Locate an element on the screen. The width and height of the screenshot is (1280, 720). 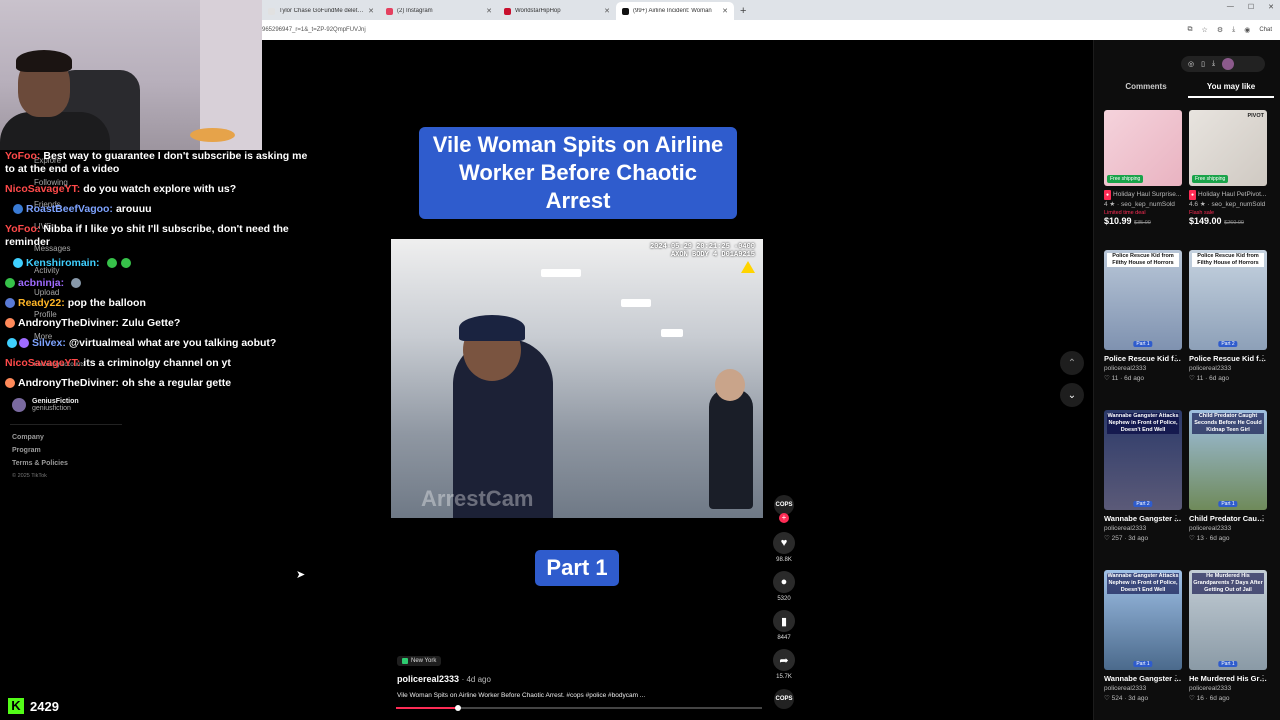
comment-icon: ● is located at coordinates (784, 582).